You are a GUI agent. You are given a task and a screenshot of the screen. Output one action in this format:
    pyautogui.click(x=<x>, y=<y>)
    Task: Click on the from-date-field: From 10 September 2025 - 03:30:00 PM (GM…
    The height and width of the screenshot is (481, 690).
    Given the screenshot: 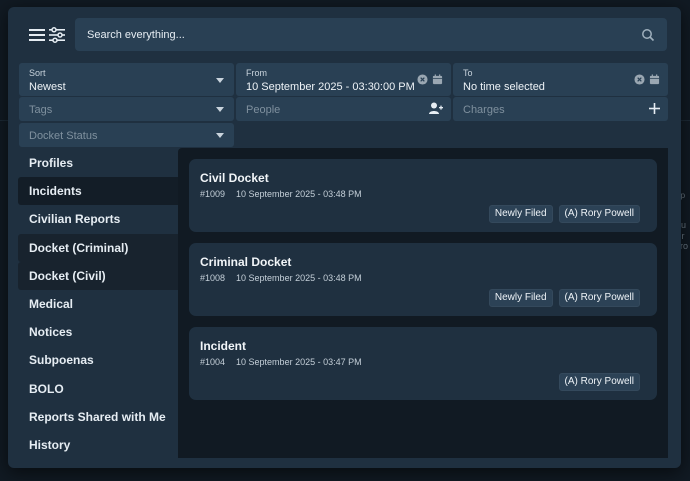 What is the action you would take?
    pyautogui.click(x=343, y=79)
    